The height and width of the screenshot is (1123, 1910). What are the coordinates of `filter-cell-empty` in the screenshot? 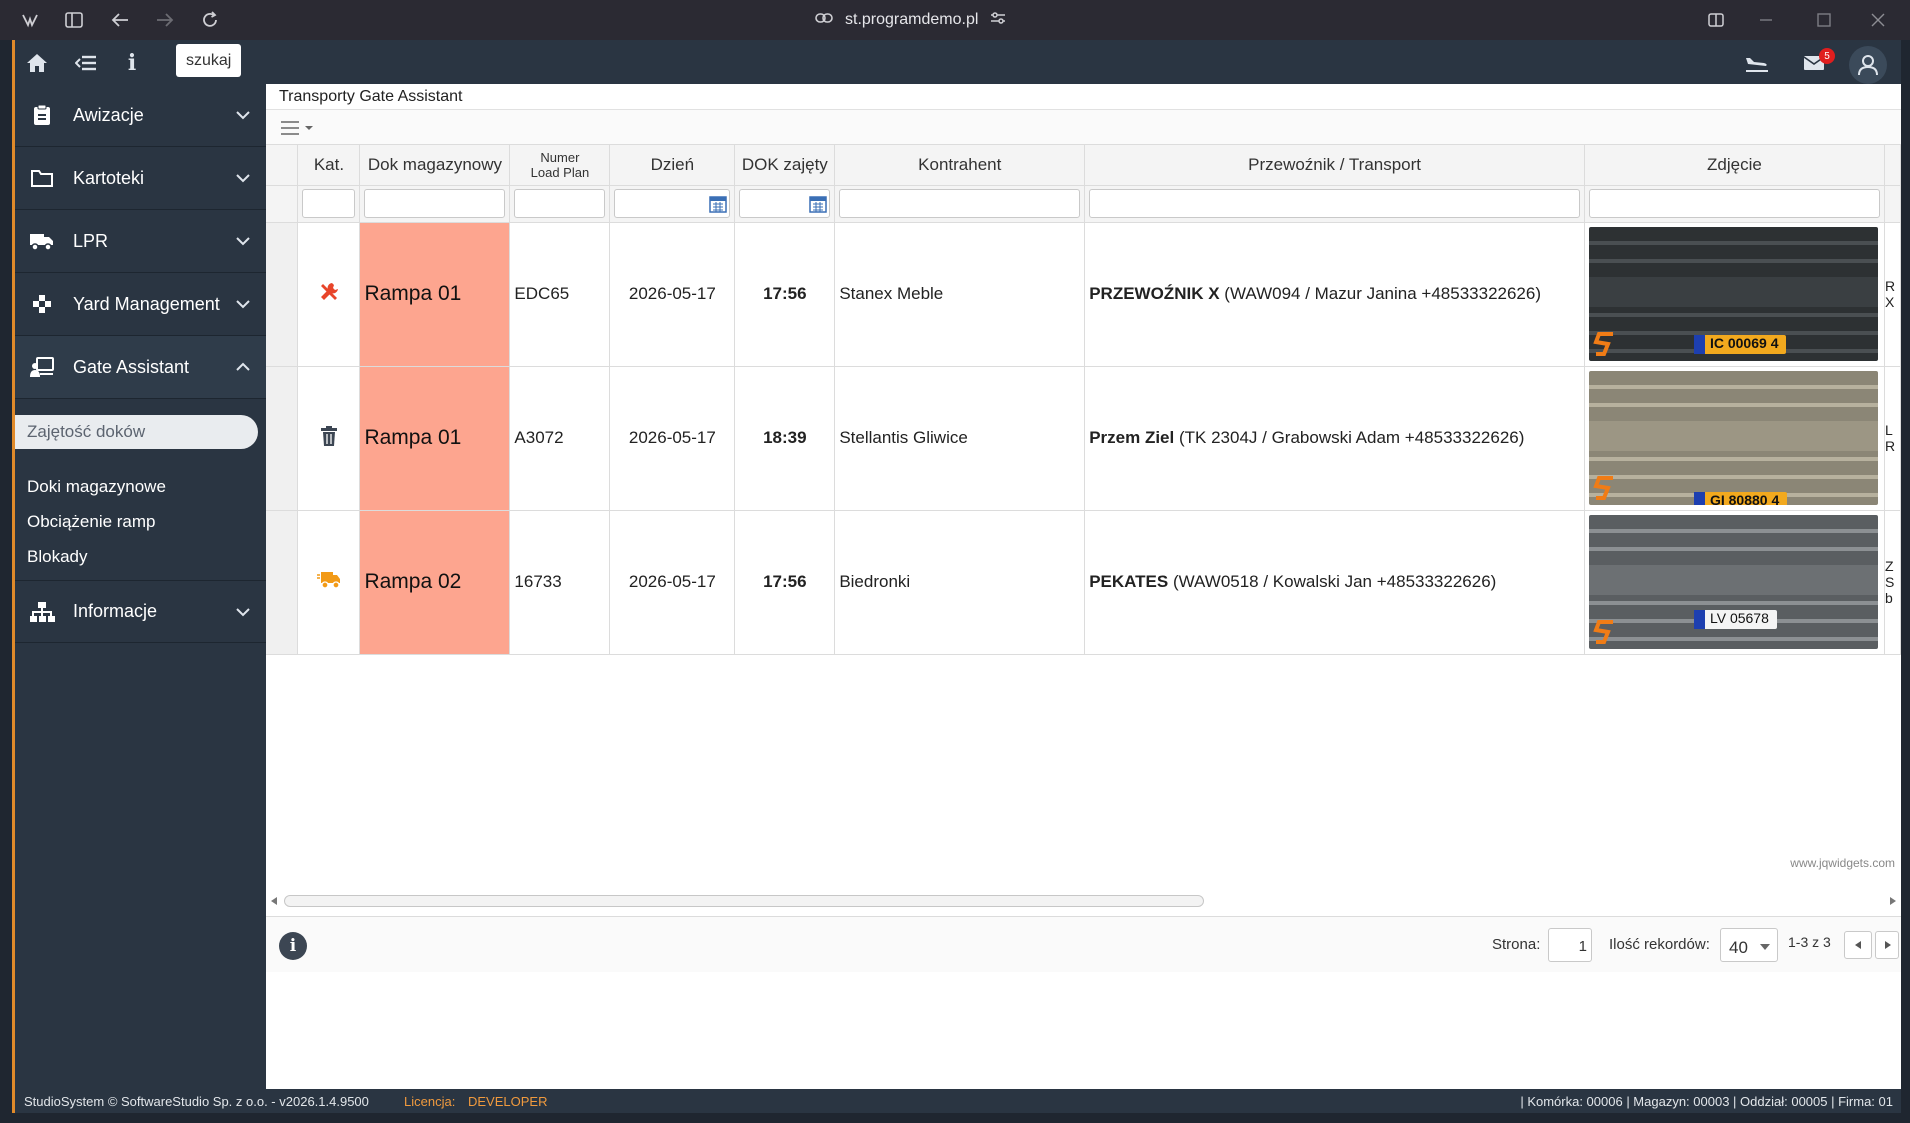 It's located at (282, 204).